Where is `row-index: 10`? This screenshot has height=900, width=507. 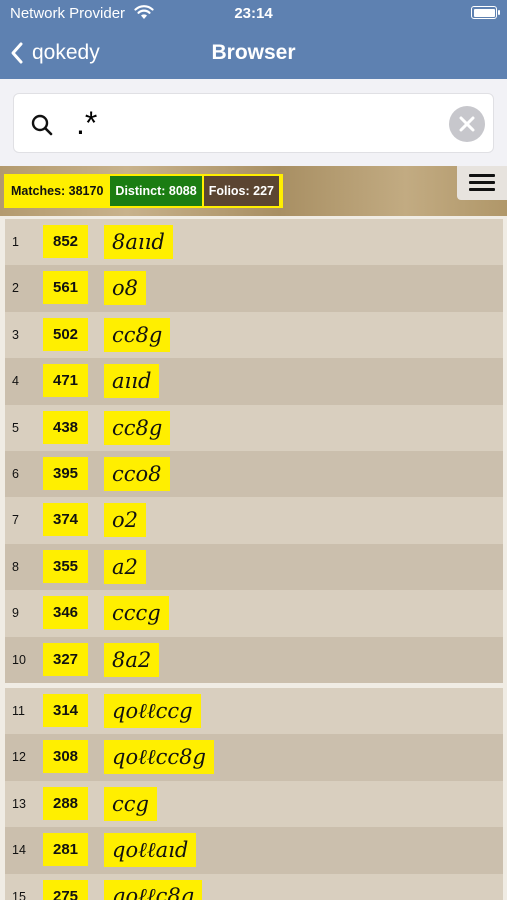 row-index: 10 is located at coordinates (19, 659).